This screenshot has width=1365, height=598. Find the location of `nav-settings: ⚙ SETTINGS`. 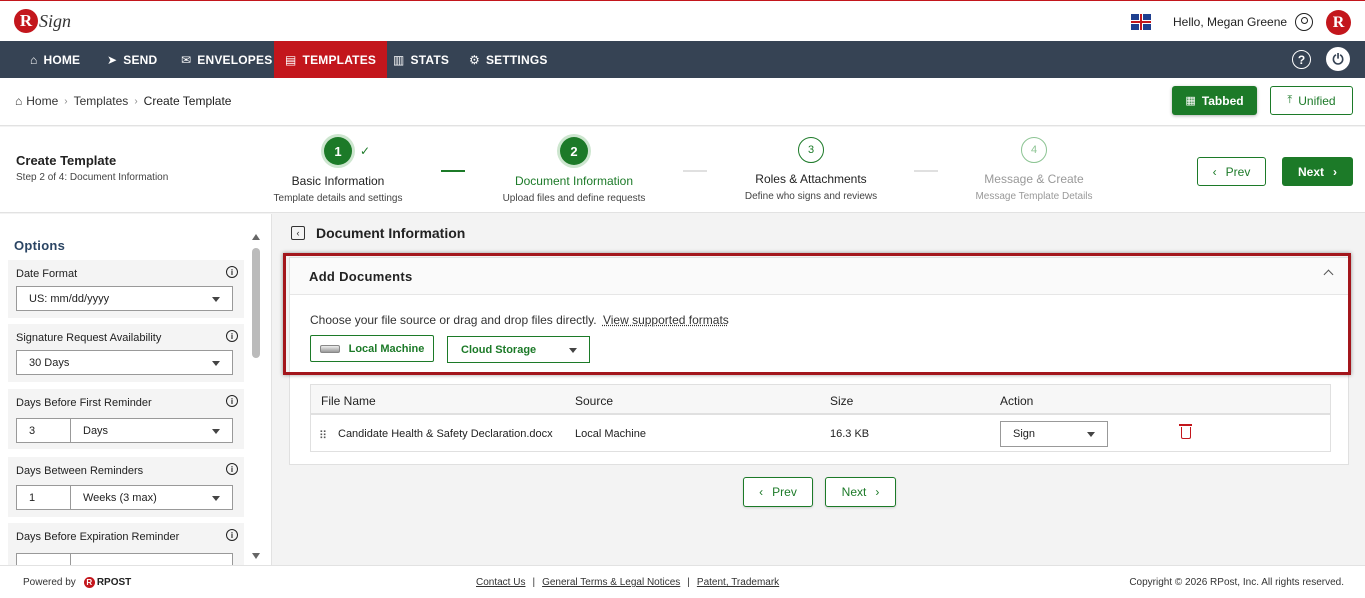

nav-settings: ⚙ SETTINGS is located at coordinates (508, 59).